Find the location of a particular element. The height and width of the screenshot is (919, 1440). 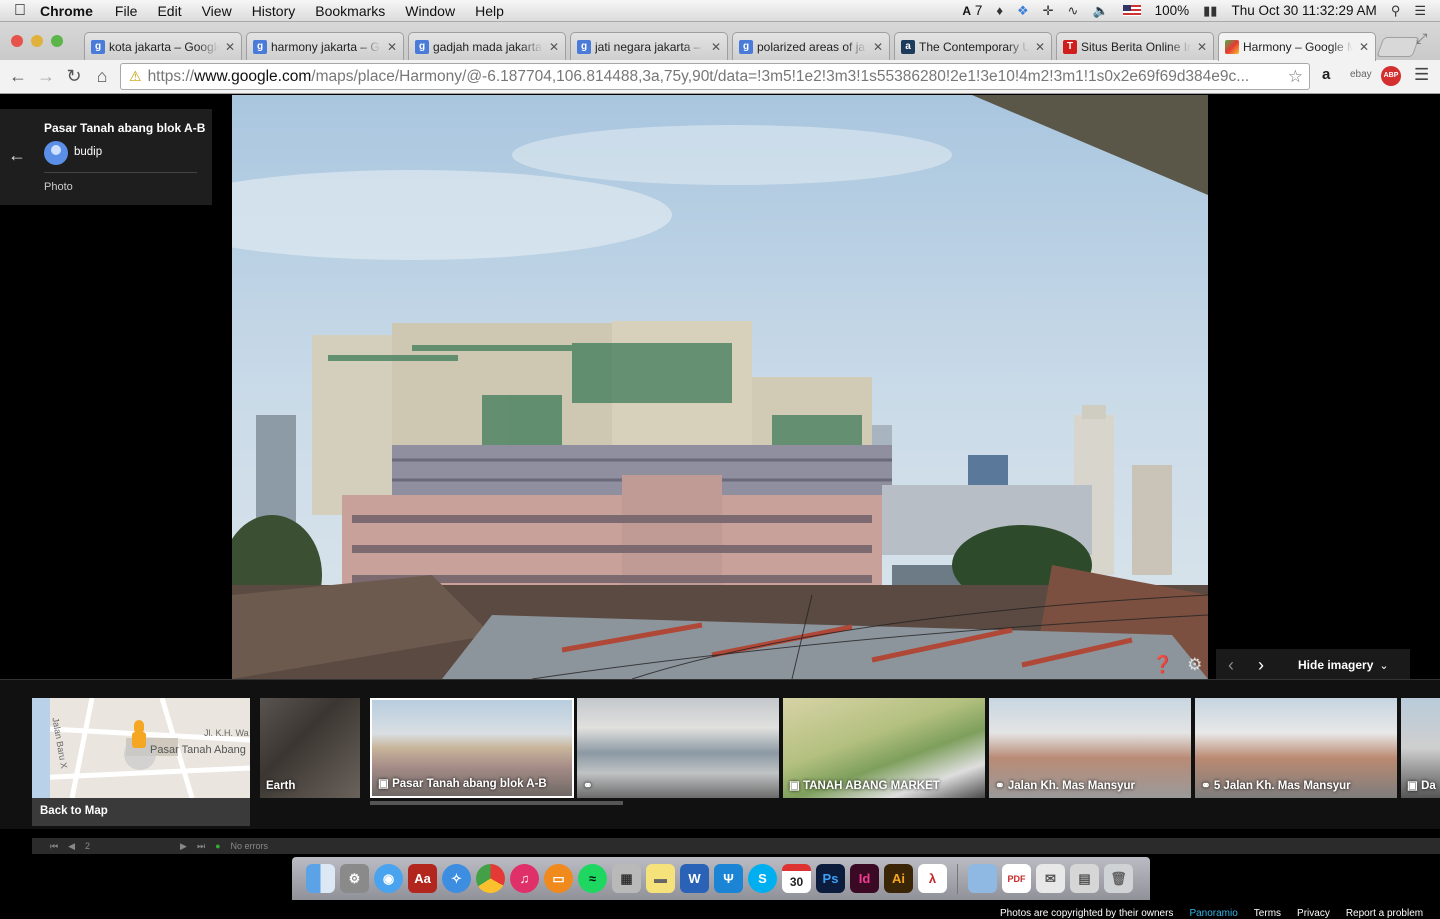

chrome-icon is located at coordinates (490, 878).